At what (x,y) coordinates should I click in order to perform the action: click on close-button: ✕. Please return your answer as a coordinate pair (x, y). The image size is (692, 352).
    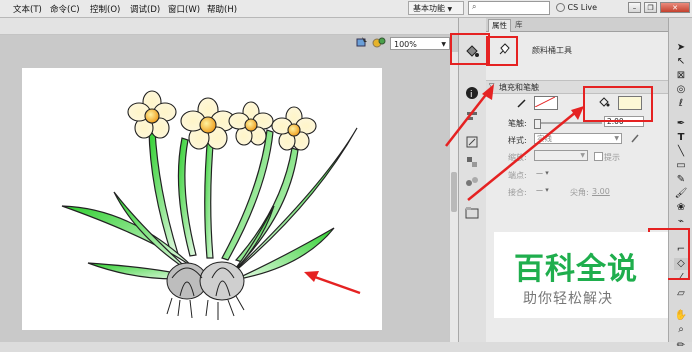
    Looking at the image, I should click on (675, 7).